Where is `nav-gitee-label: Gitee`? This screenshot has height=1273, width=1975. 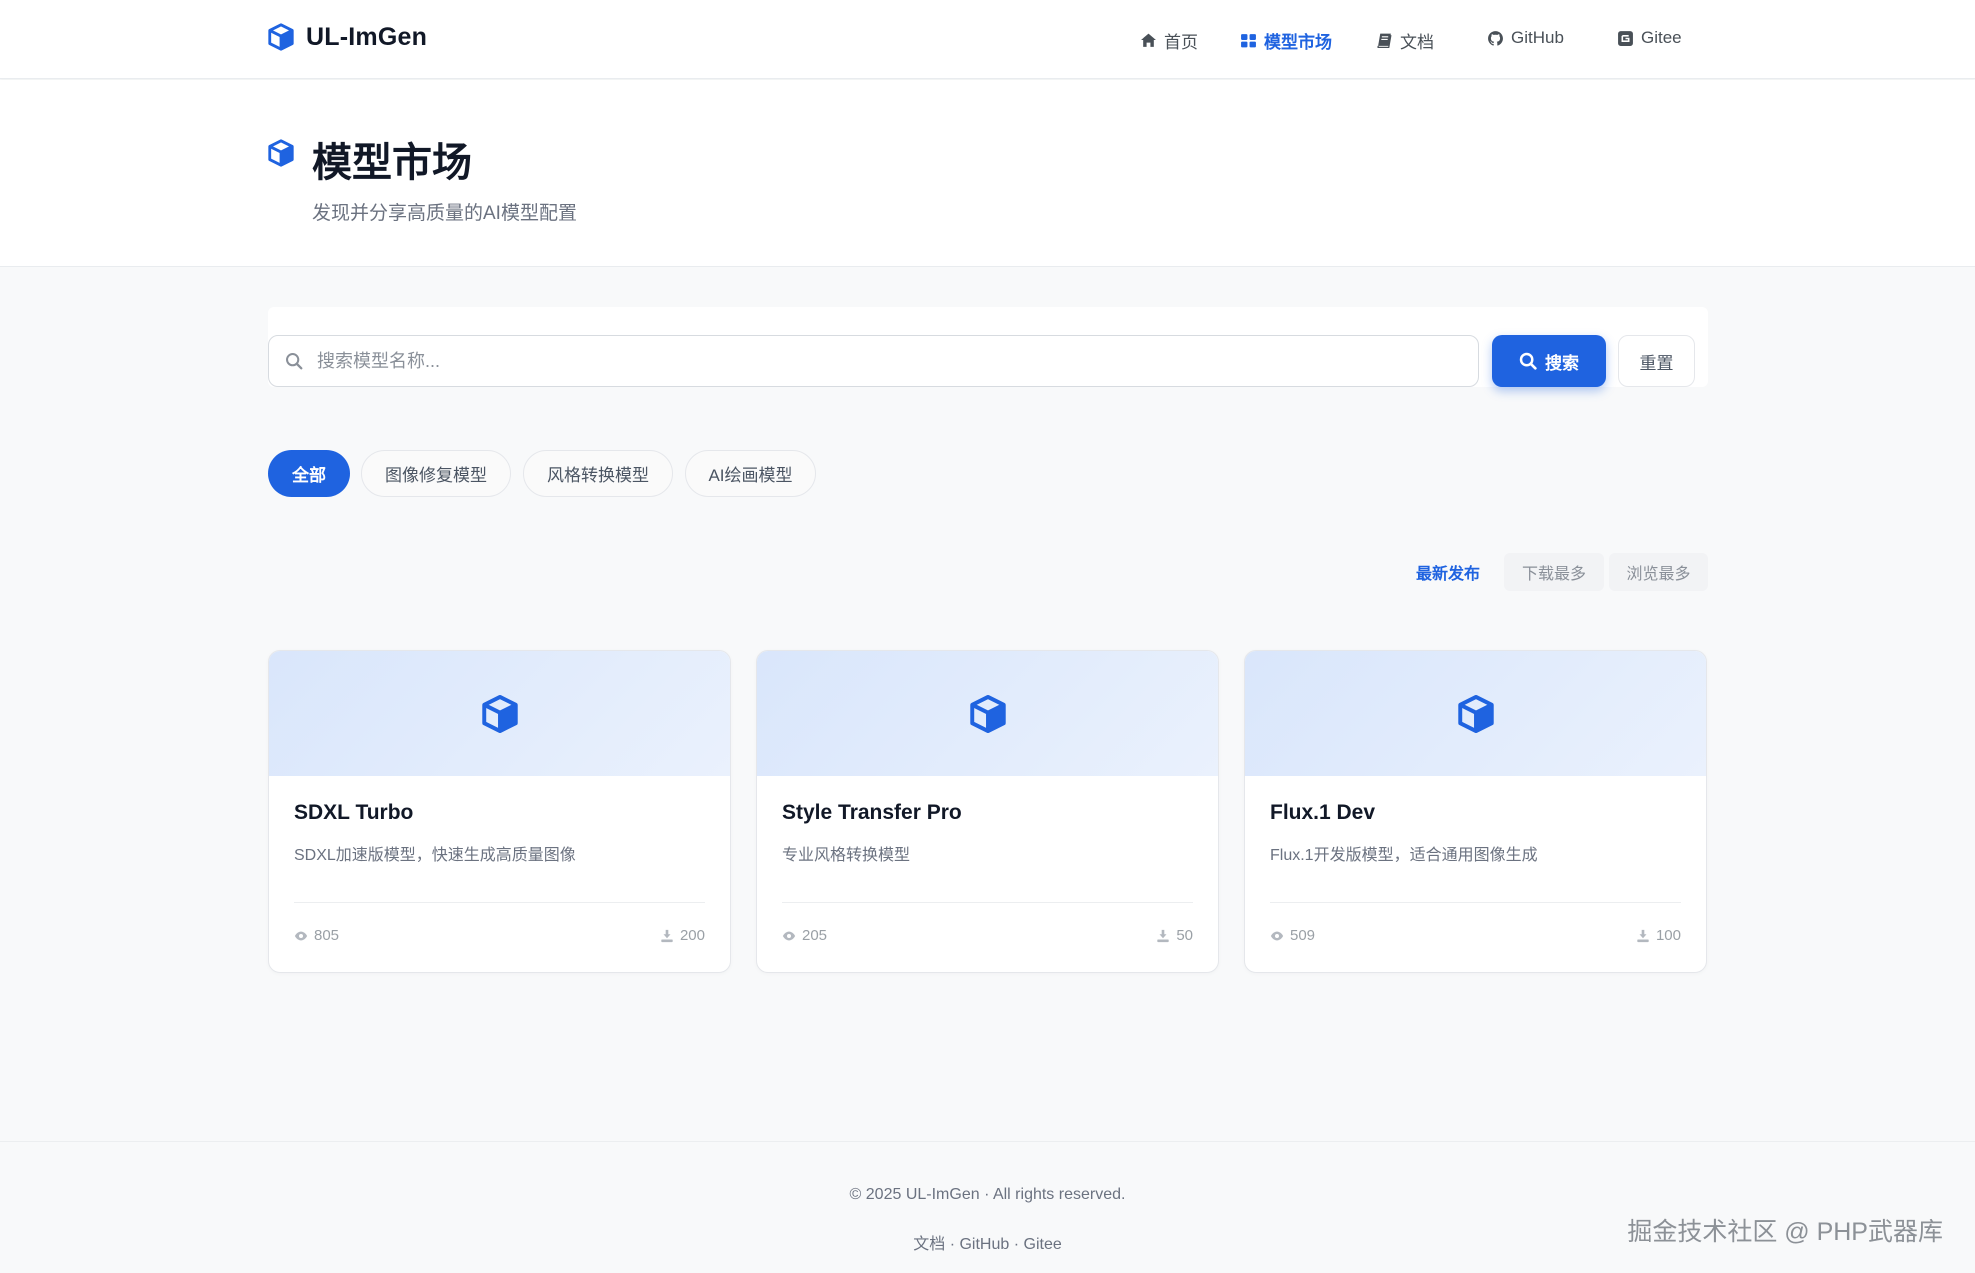 nav-gitee-label: Gitee is located at coordinates (1661, 37).